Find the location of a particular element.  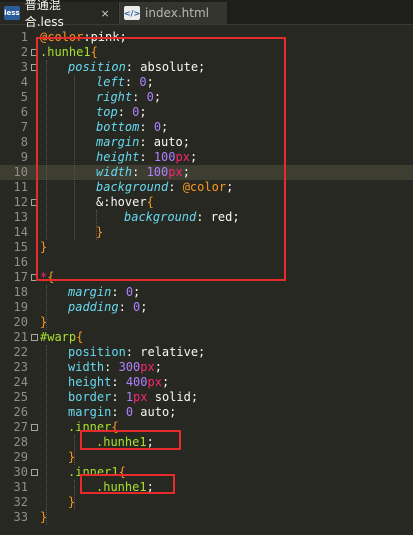

code-line: 4 left: 0; is located at coordinates (206, 82).